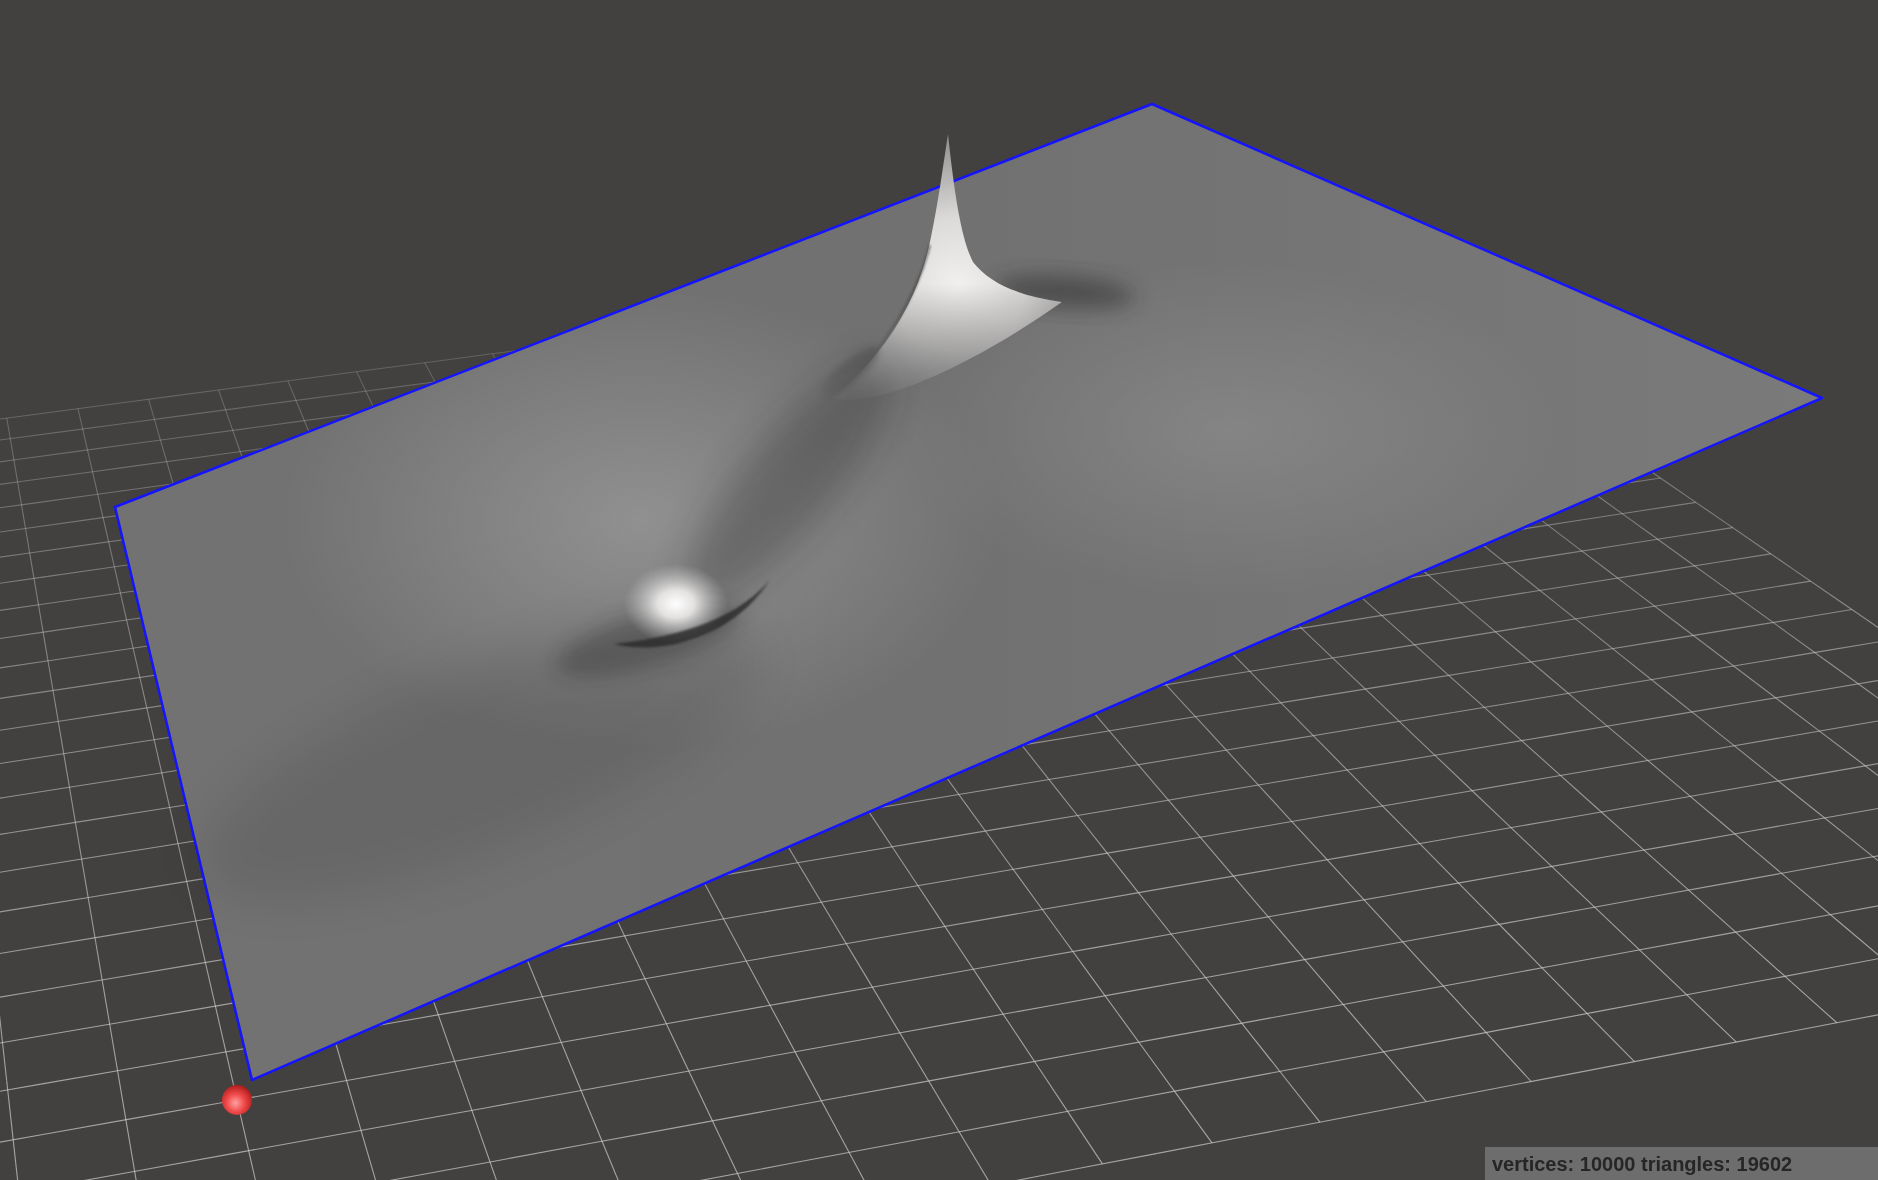 This screenshot has width=1878, height=1180. I want to click on sphere-icon, so click(237, 1100).